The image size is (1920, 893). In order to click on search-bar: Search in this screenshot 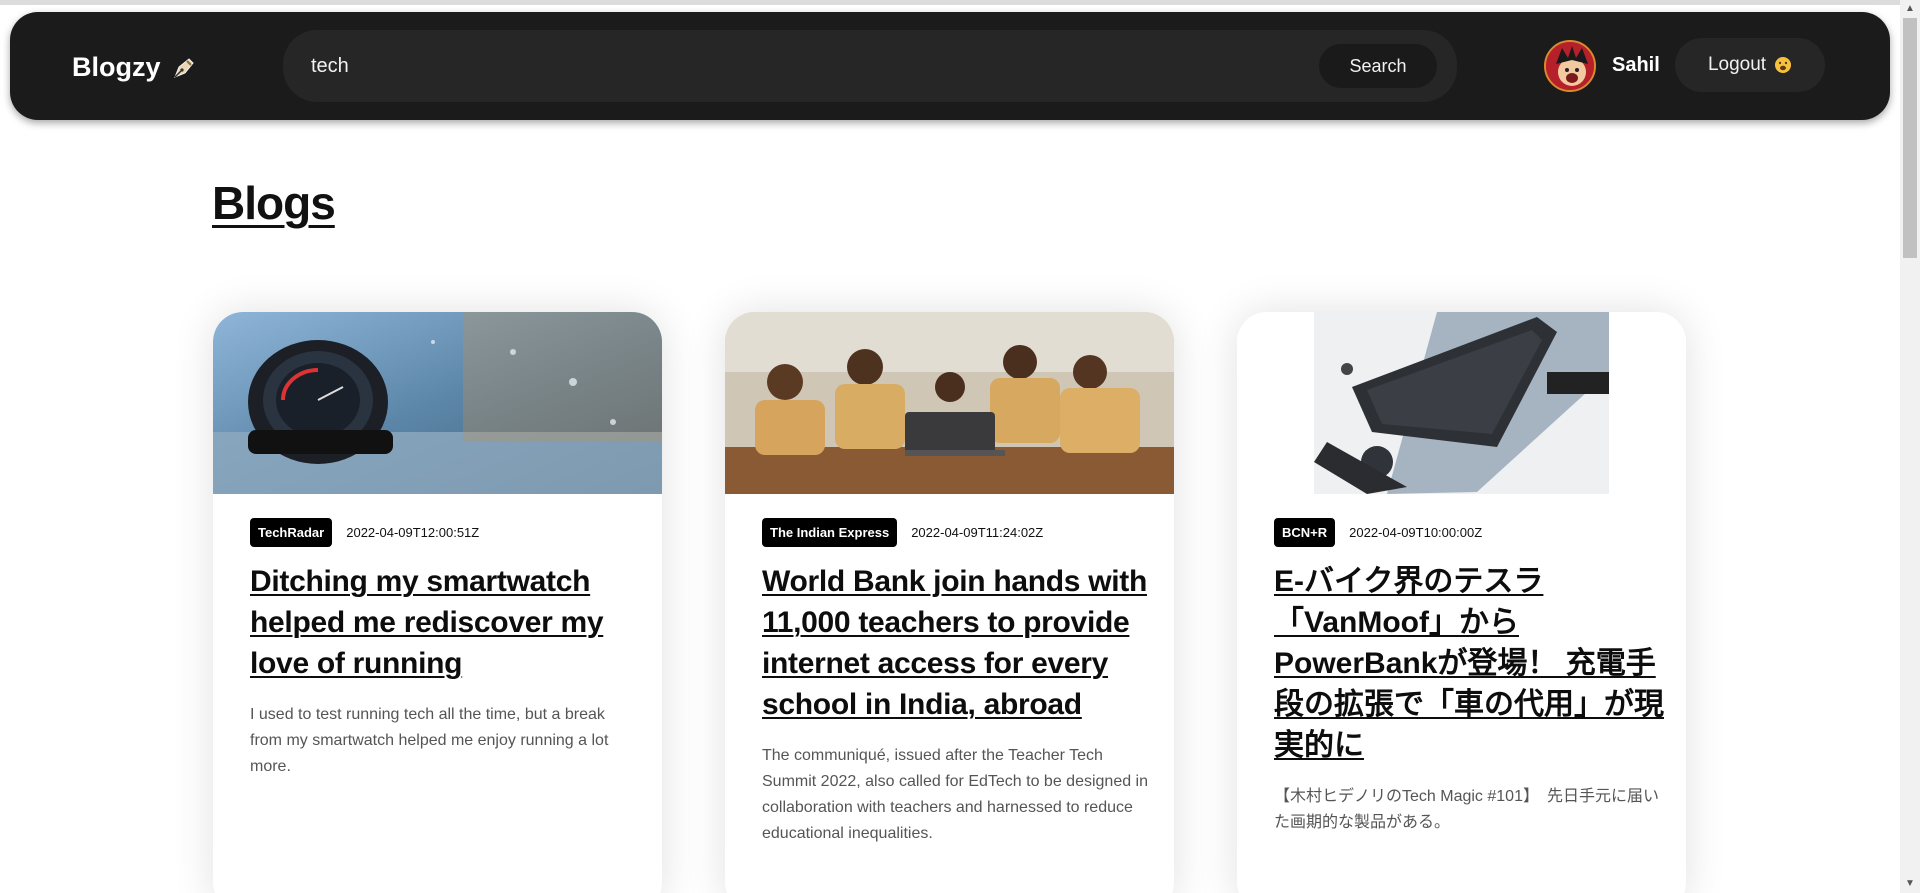, I will do `click(870, 66)`.